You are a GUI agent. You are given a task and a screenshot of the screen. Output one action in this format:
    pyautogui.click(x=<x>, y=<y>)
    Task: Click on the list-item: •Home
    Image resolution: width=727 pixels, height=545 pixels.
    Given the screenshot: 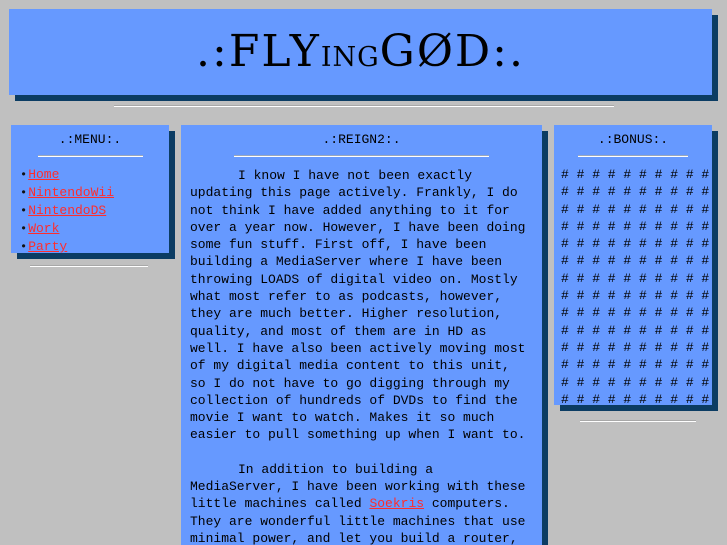 What is the action you would take?
    pyautogui.click(x=94, y=175)
    